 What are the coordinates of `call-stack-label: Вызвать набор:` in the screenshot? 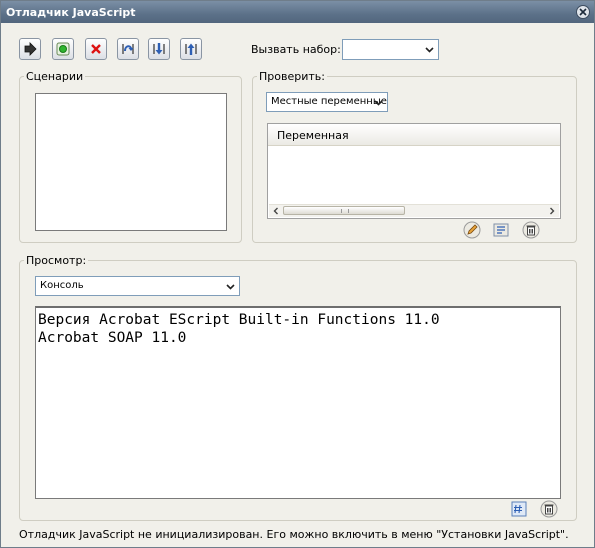 It's located at (296, 49).